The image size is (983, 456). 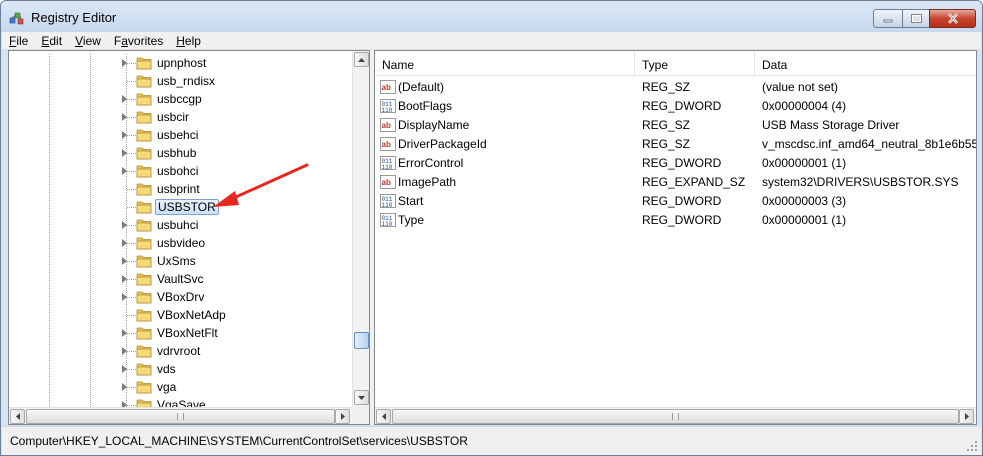 What do you see at coordinates (51, 40) in the screenshot?
I see `menu-edit: Edit` at bounding box center [51, 40].